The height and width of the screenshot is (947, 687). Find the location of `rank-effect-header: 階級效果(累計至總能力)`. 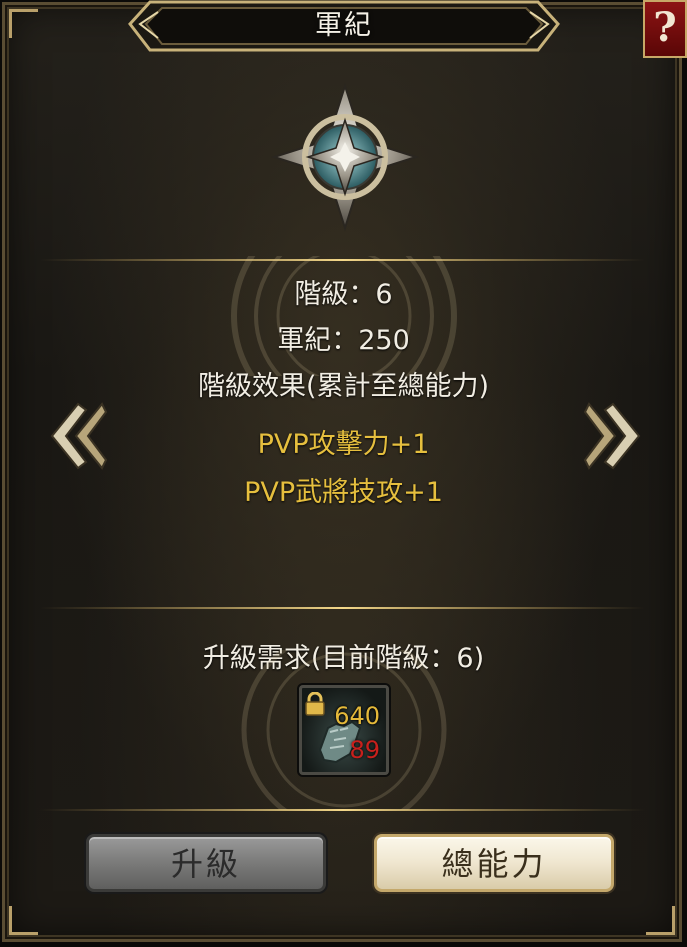

rank-effect-header: 階級效果(累計至總能力) is located at coordinates (343, 386).